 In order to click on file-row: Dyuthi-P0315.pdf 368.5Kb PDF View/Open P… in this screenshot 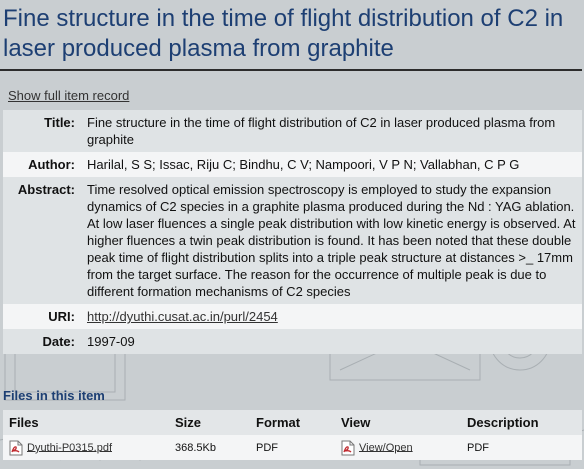, I will do `click(292, 447)`.